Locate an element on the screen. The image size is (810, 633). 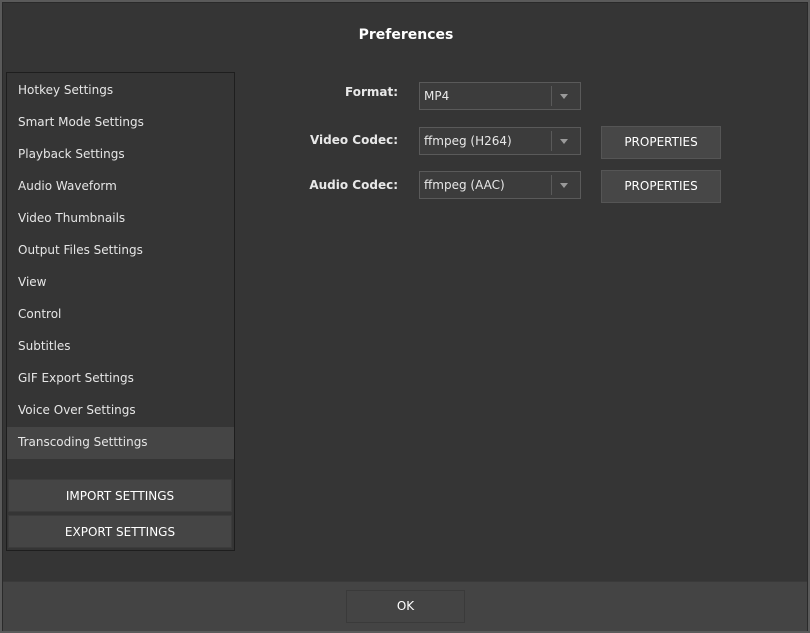
dialog-title: Preferences is located at coordinates (406, 35).